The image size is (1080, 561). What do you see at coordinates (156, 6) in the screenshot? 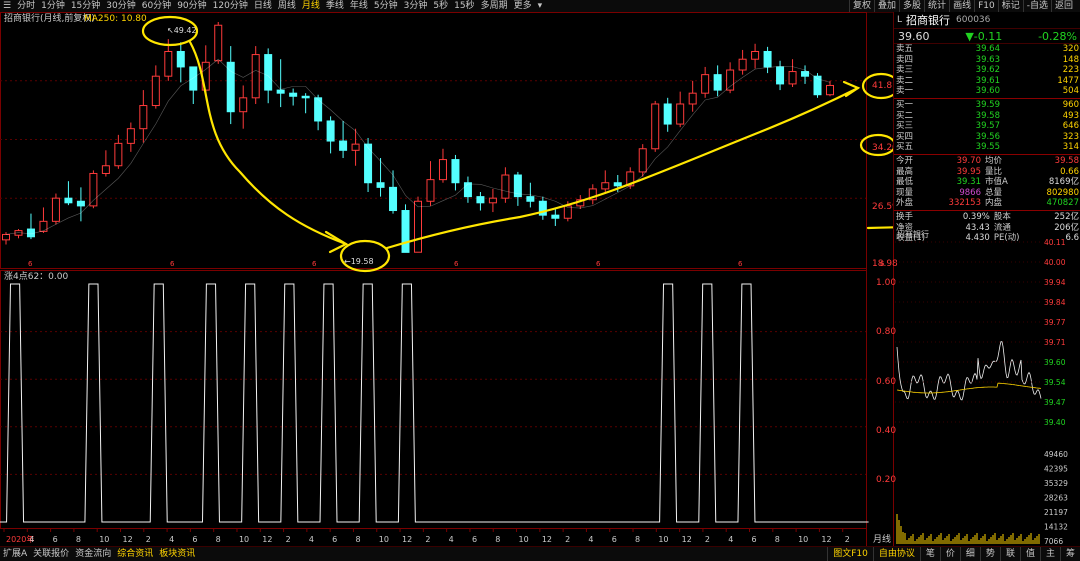
I see `period-tab: 60分钟` at bounding box center [156, 6].